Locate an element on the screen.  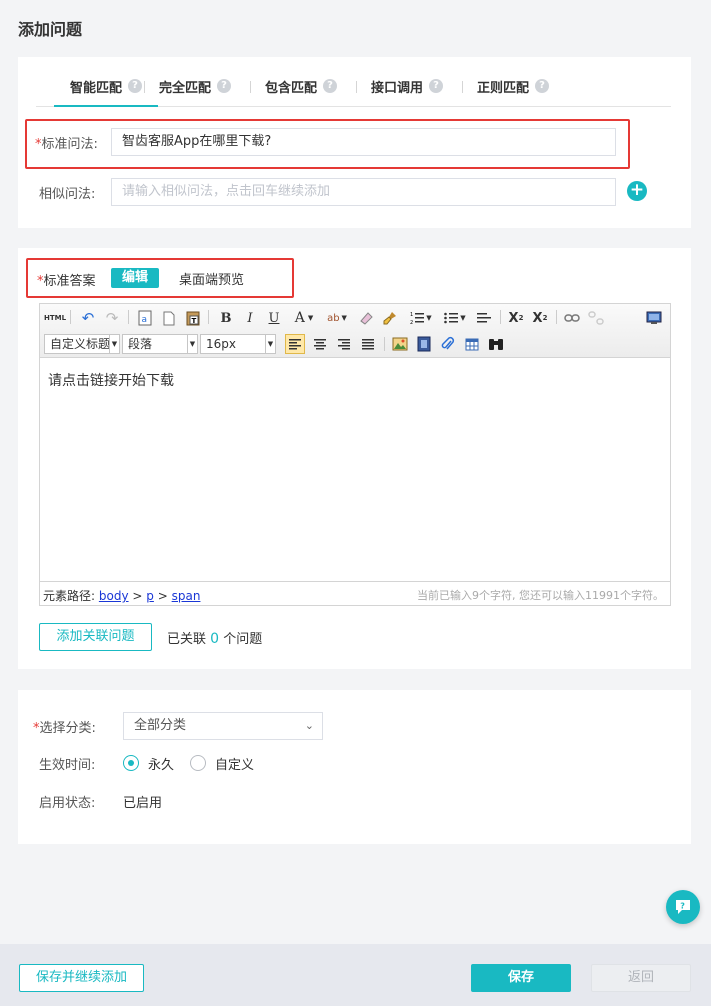
tab-contains-match: 包含匹配 ? is located at coordinates (301, 92).